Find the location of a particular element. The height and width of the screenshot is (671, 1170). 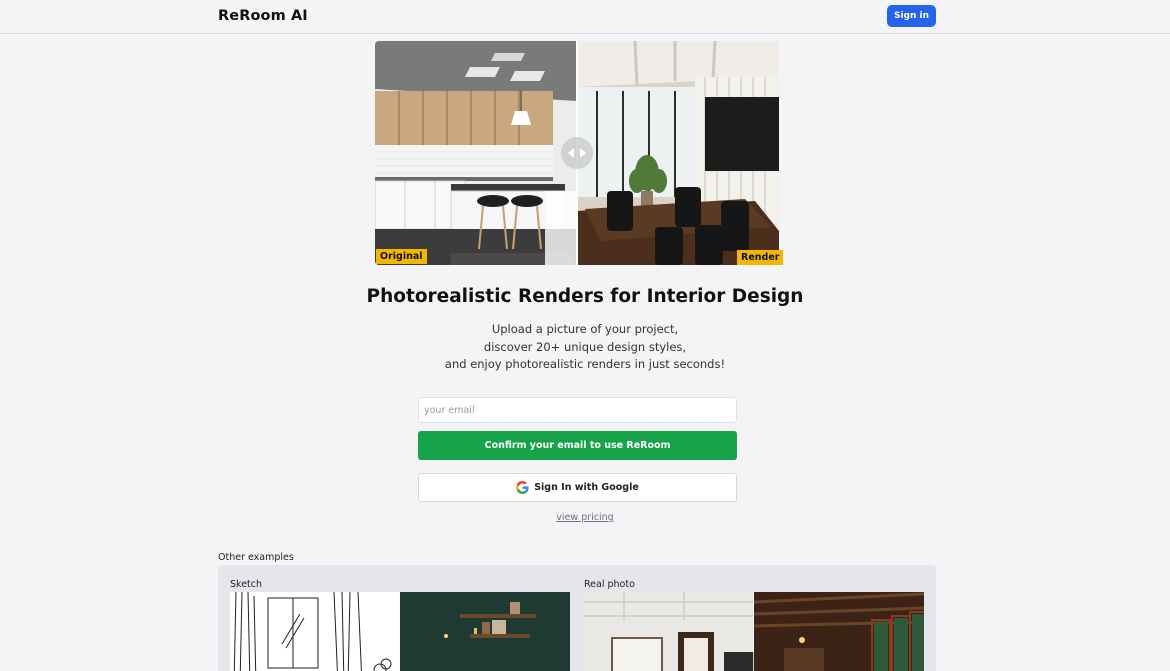

examples-panel: Sketch Real photo is located at coordinates (577, 618).